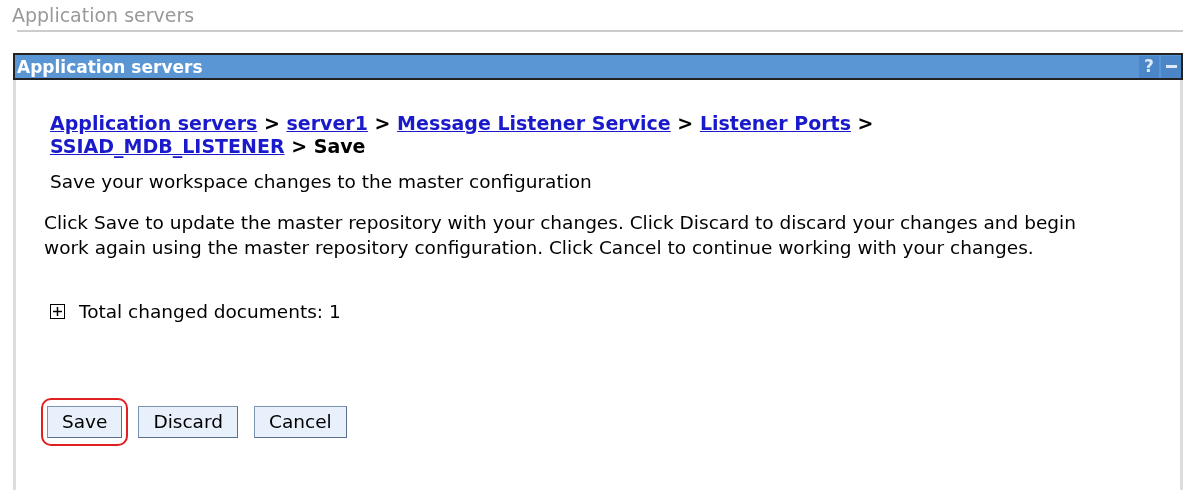 This screenshot has width=1196, height=498. I want to click on breadcrumb-link: Application servers, so click(154, 123).